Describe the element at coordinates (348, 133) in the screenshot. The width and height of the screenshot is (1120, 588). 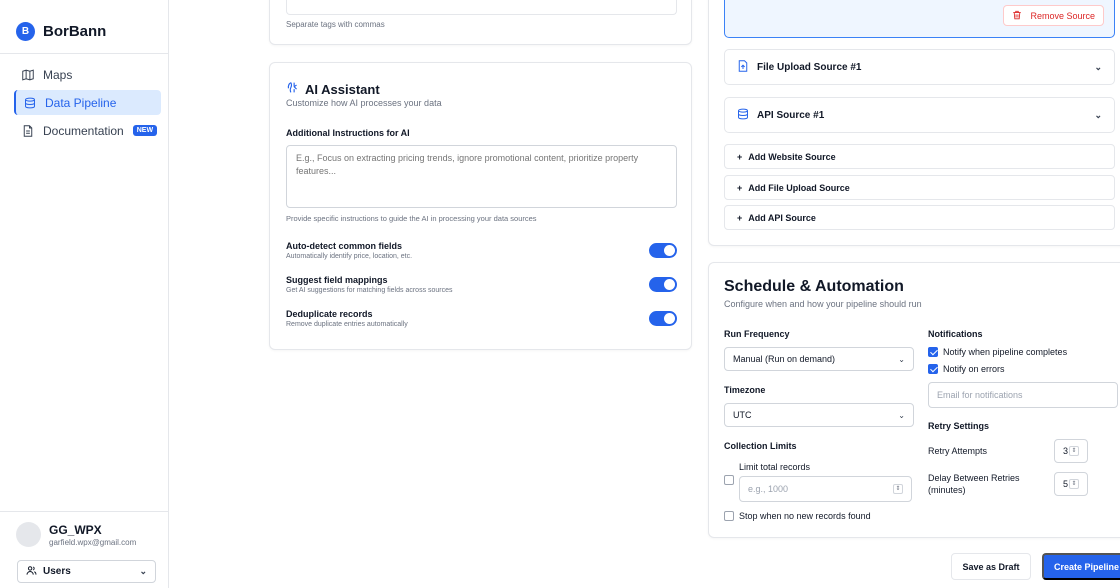
I see `instructions-label: Additional Instructions for AI` at that location.